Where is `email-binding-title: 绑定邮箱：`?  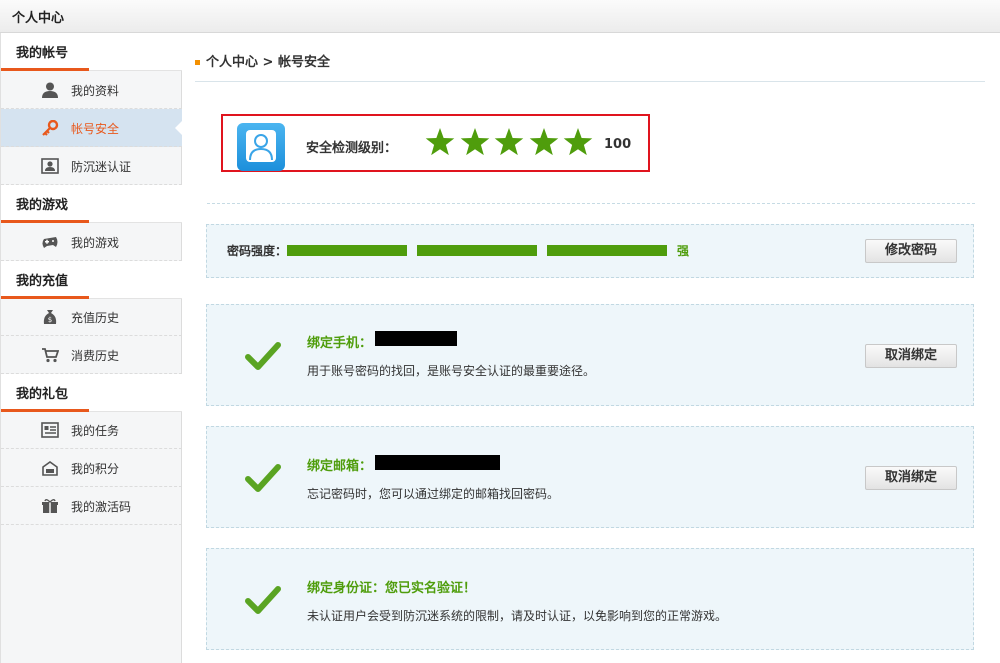
email-binding-title: 绑定邮箱： is located at coordinates (340, 466).